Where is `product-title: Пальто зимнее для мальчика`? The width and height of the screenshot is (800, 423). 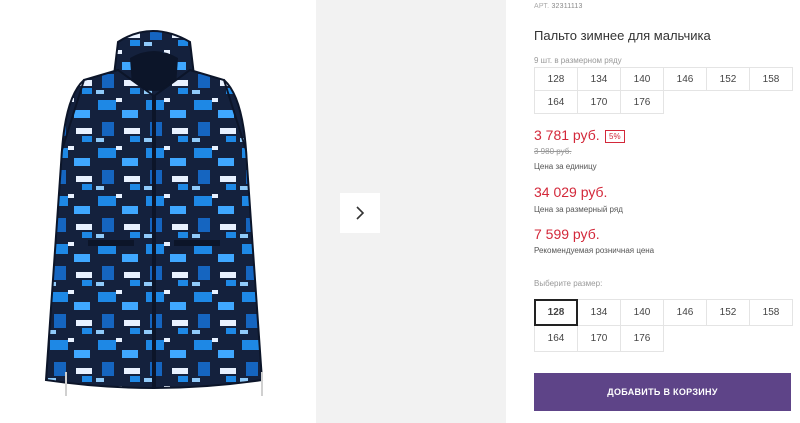
product-title: Пальто зимнее для мальчика is located at coordinates (622, 35).